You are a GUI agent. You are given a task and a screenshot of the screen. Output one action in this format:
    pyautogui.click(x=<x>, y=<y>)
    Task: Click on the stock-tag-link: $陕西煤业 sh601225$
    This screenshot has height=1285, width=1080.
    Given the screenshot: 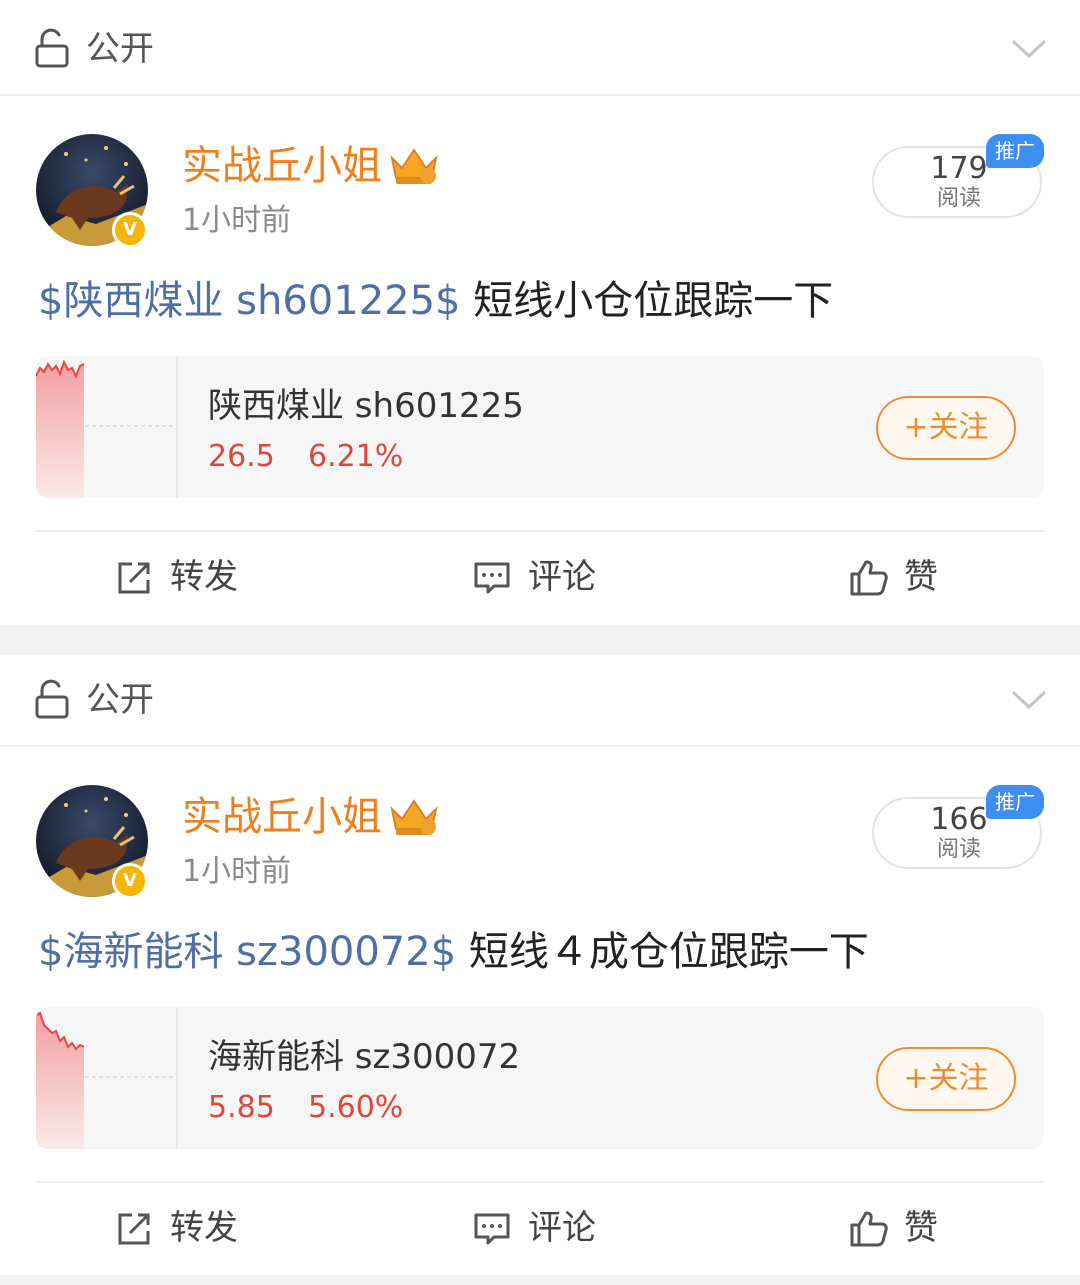 What is the action you would take?
    pyautogui.click(x=249, y=301)
    